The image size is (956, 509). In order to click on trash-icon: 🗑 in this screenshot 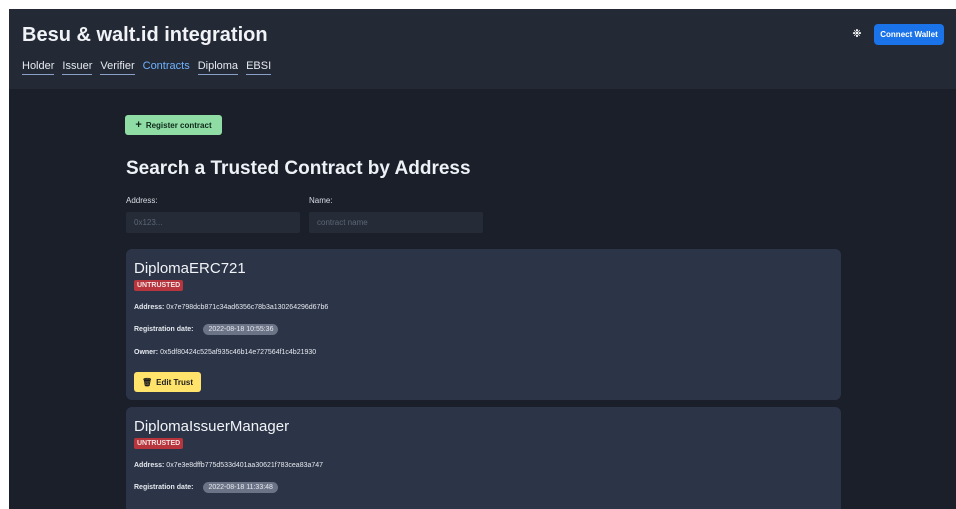, I will do `click(147, 382)`.